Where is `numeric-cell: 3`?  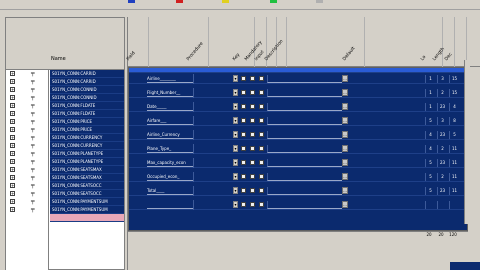 numeric-cell: 3 is located at coordinates (442, 121).